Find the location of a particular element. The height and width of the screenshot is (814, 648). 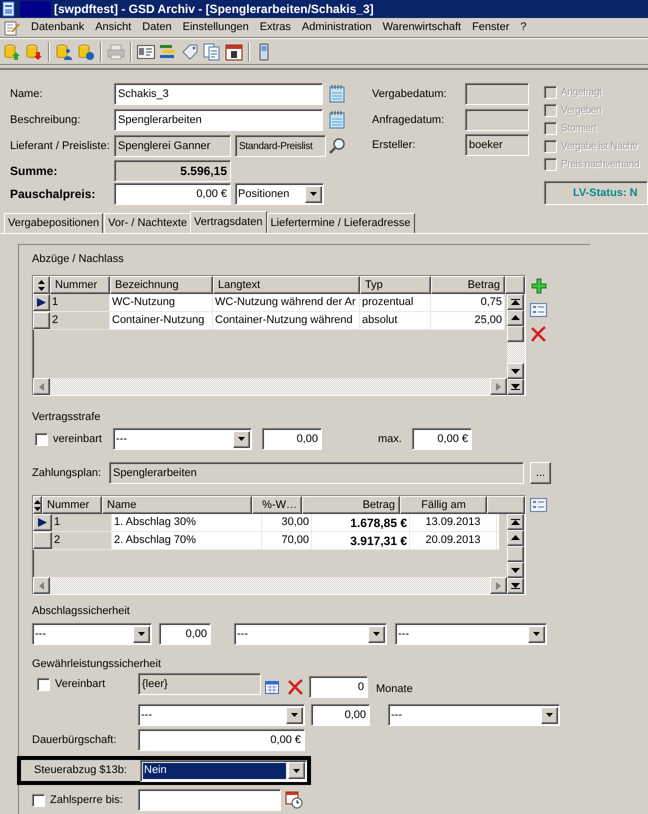

menu-item: Fenster is located at coordinates (491, 27).